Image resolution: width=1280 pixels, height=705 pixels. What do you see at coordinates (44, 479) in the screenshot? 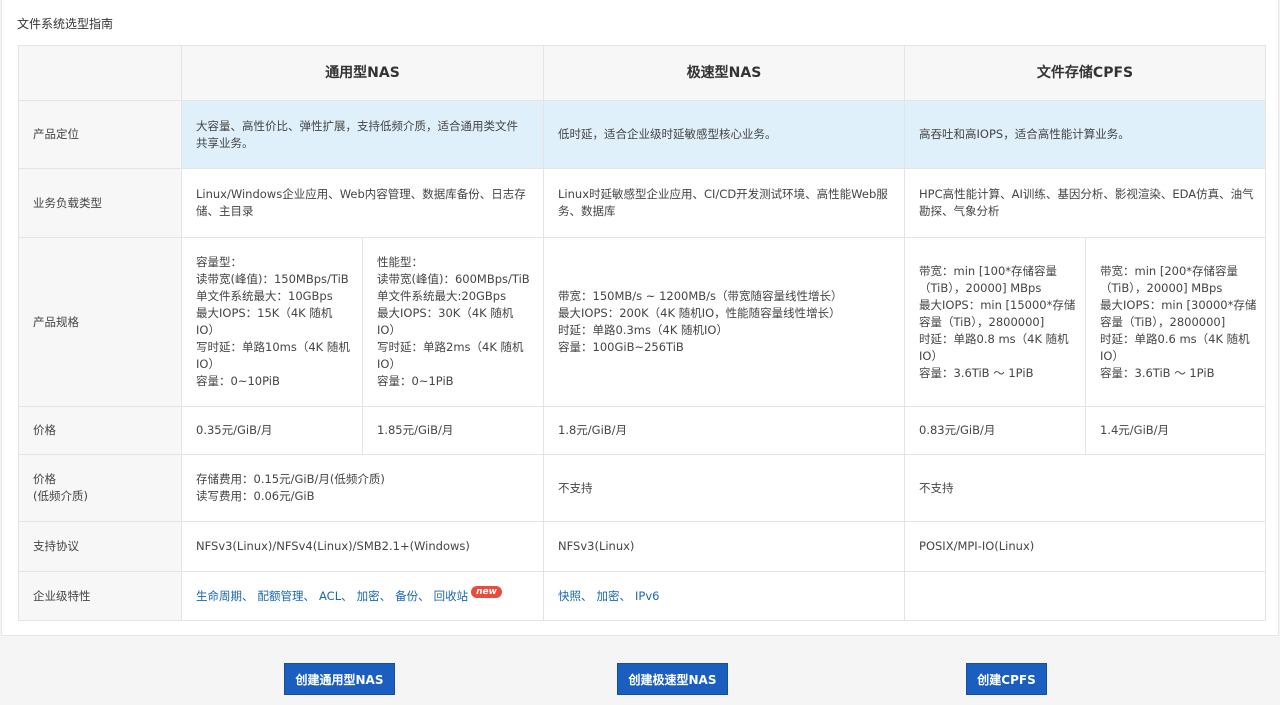
I see `row-label-line: 价格` at bounding box center [44, 479].